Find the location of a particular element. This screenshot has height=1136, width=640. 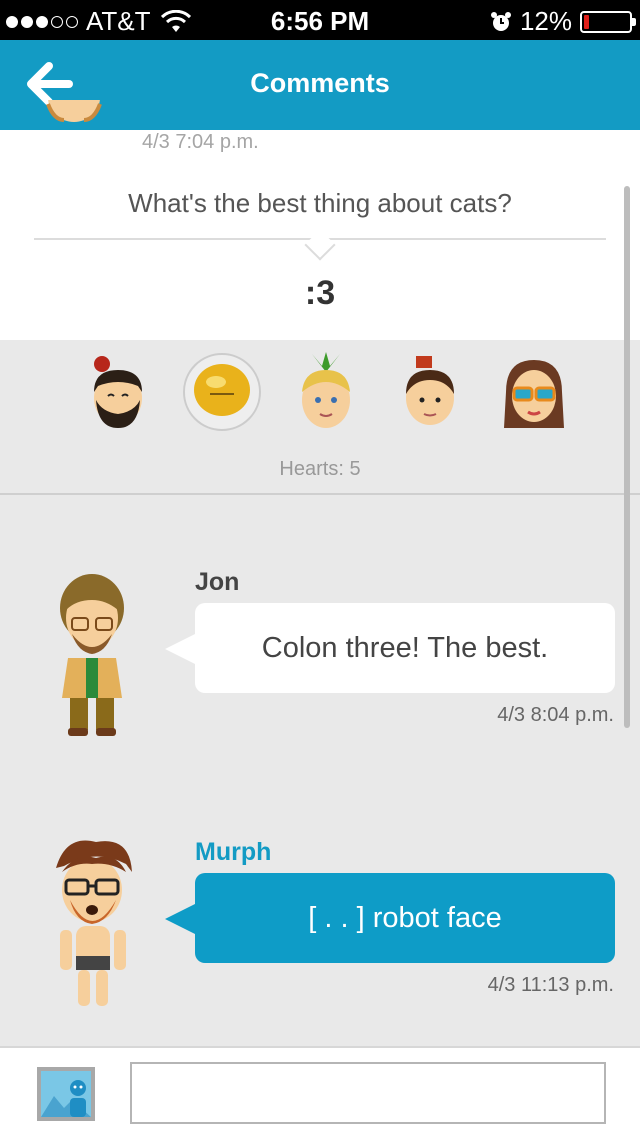

comment-bubble: Colon three! The best. is located at coordinates (390, 648).